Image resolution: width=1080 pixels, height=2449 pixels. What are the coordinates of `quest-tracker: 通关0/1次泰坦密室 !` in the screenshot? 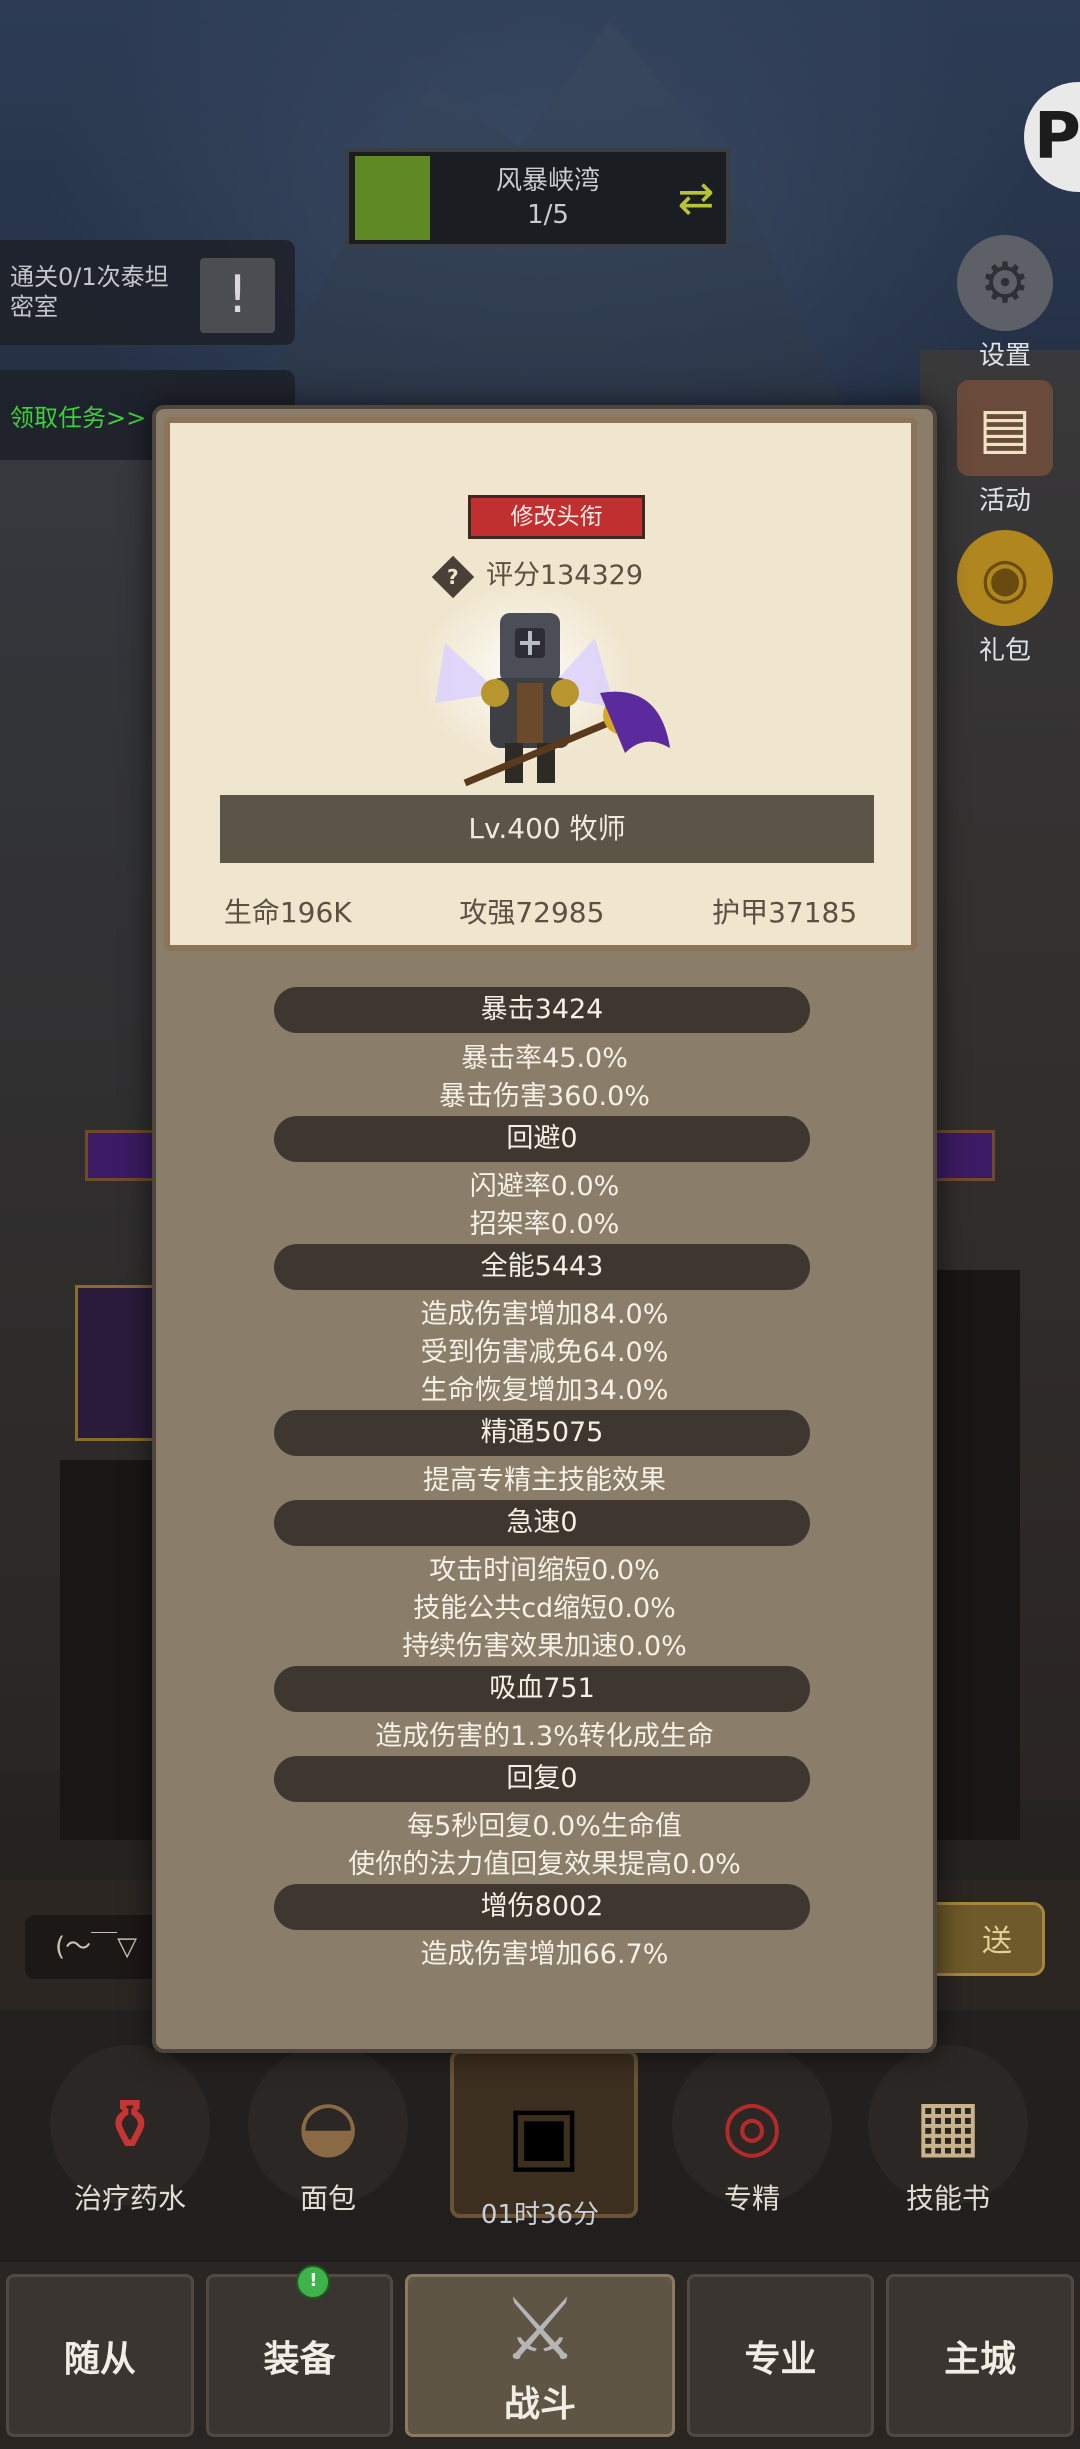 It's located at (147, 292).